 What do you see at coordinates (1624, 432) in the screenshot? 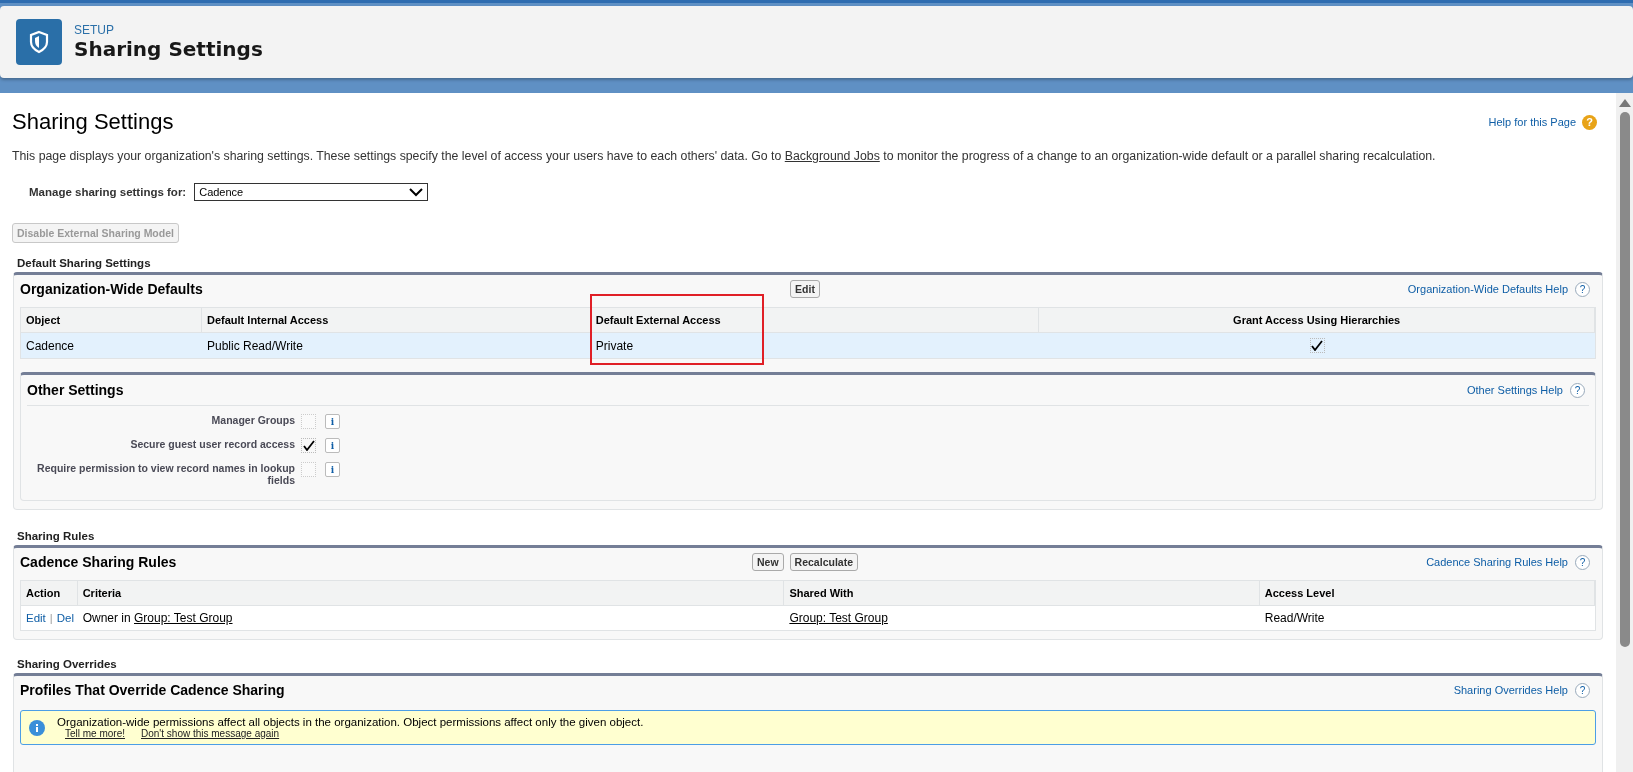
I see `scrollbar` at bounding box center [1624, 432].